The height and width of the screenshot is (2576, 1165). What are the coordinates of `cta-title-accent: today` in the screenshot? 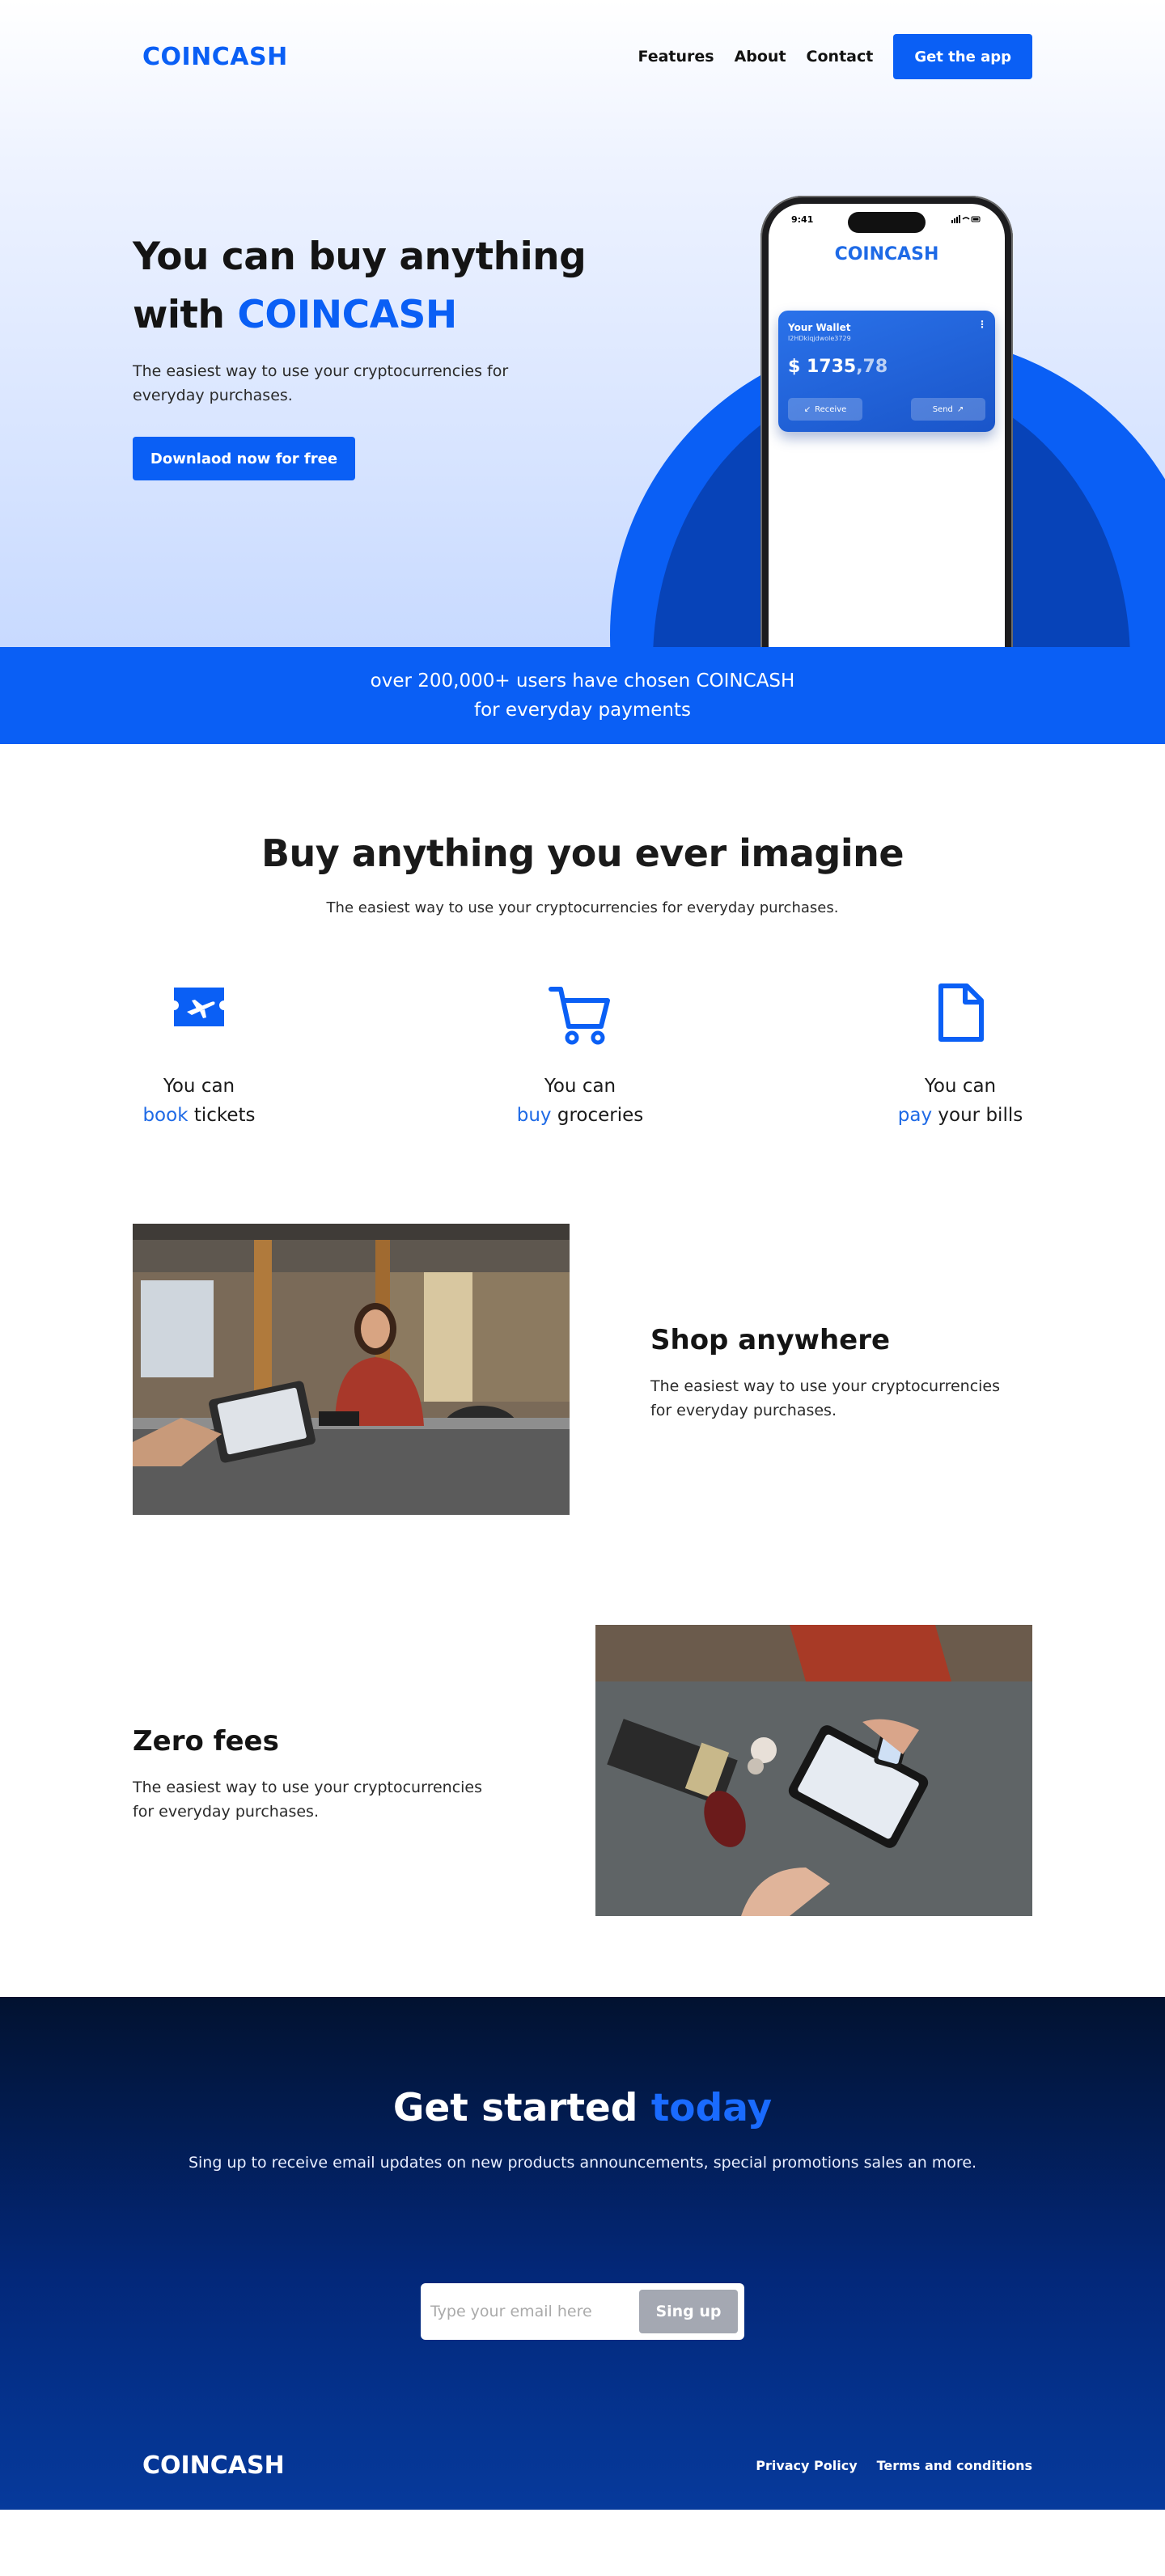 It's located at (712, 2108).